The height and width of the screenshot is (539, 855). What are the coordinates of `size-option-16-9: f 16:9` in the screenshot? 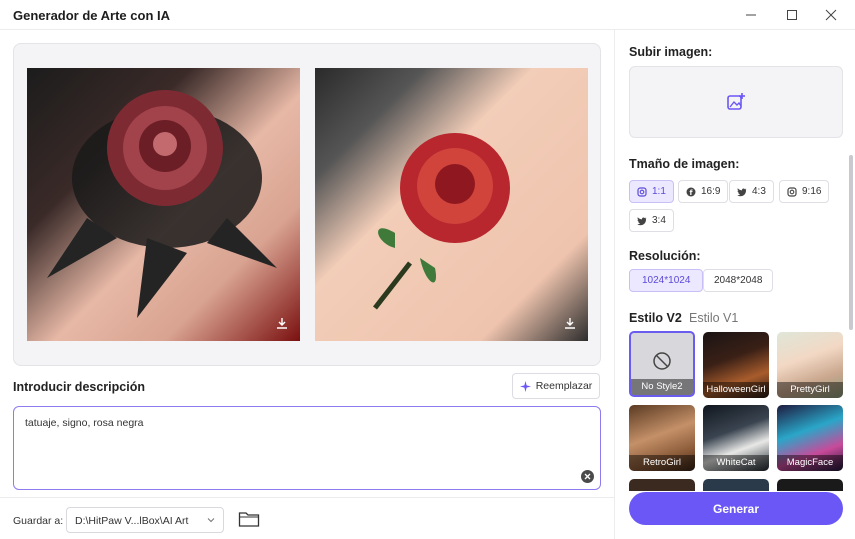 It's located at (703, 191).